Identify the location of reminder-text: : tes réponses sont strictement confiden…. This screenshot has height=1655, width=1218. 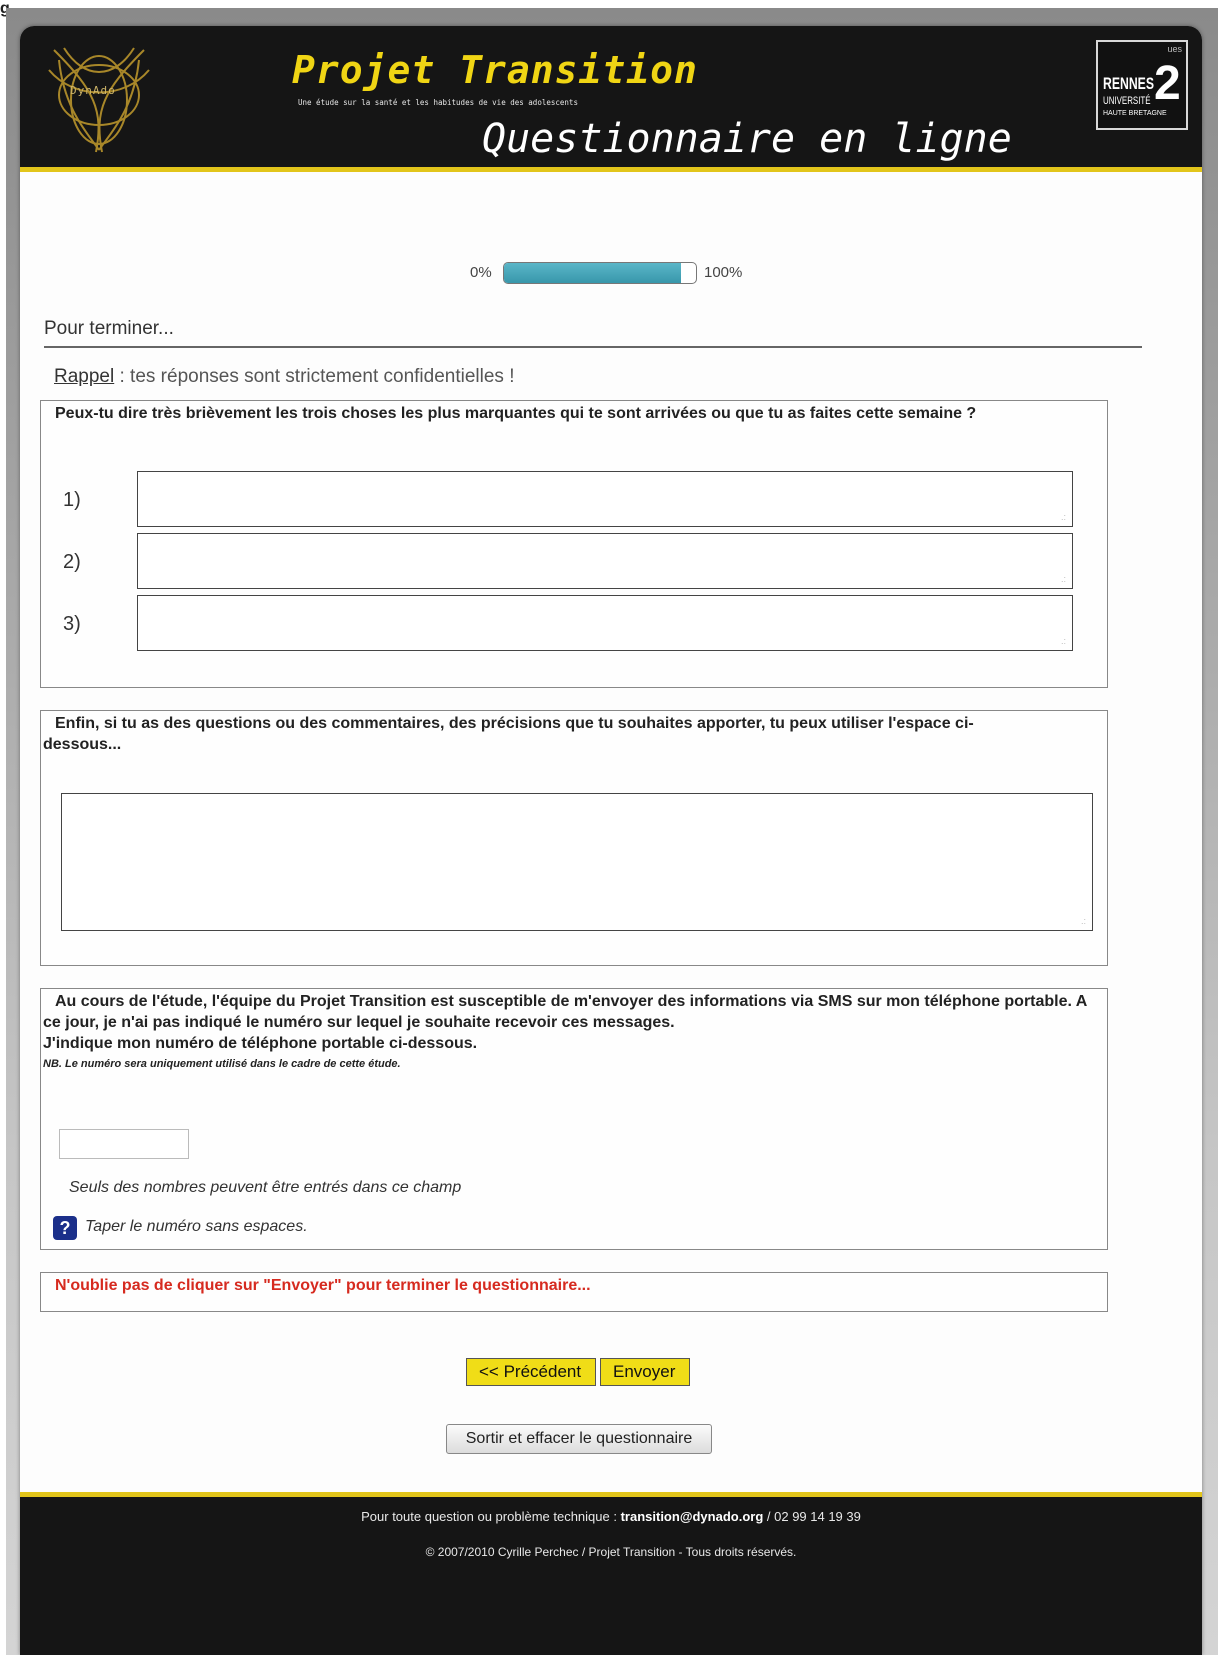
(314, 376).